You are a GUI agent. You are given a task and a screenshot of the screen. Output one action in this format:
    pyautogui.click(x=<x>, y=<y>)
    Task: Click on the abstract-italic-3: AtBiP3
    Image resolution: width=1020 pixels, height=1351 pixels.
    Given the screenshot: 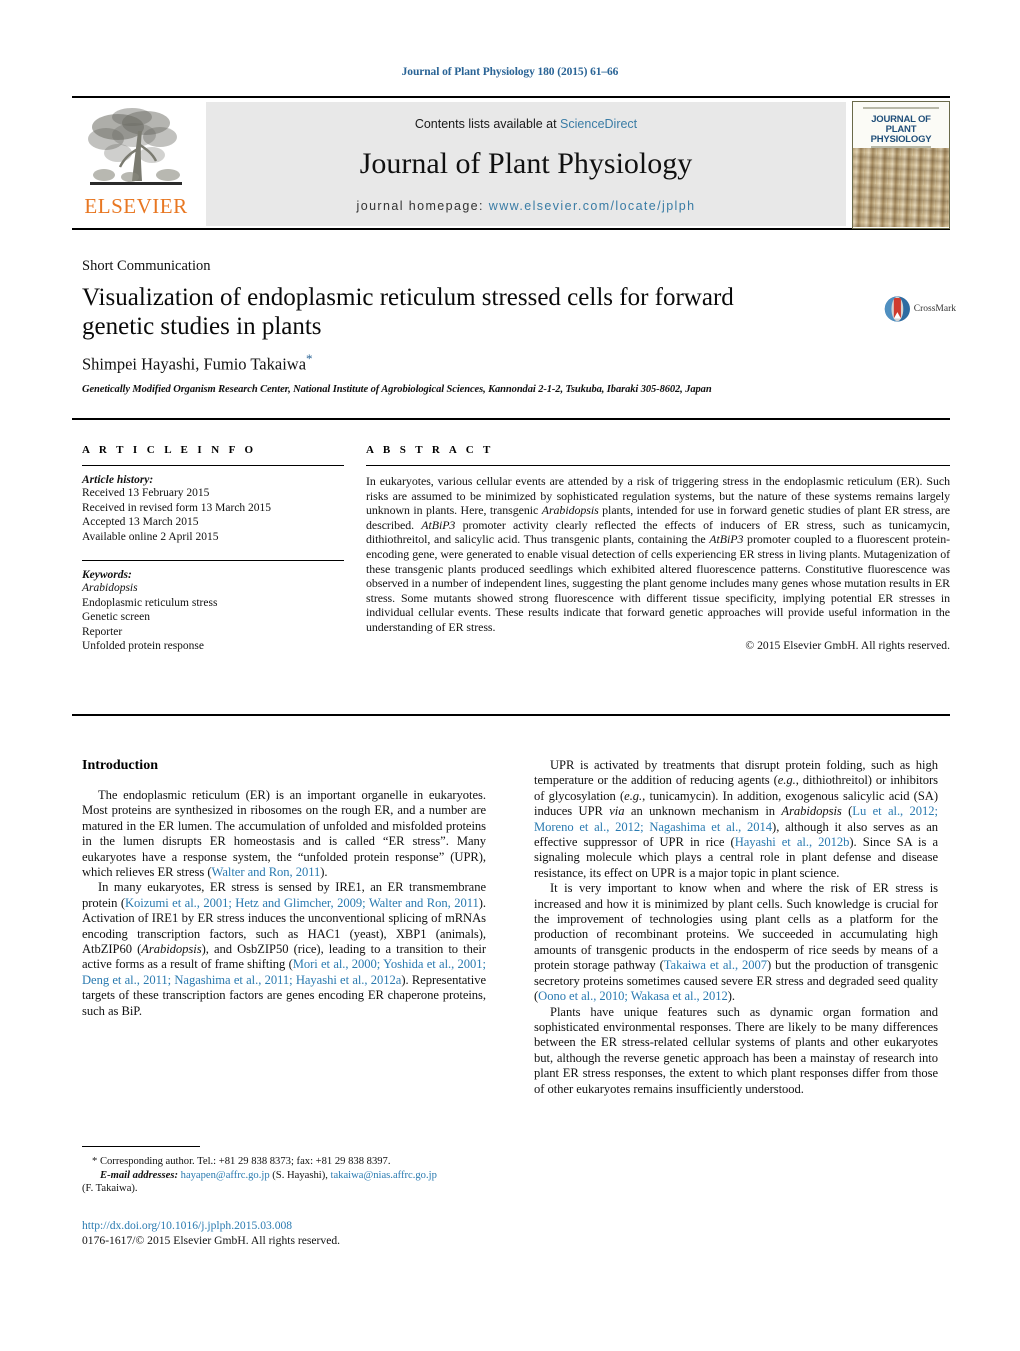 What is the action you would take?
    pyautogui.click(x=726, y=539)
    